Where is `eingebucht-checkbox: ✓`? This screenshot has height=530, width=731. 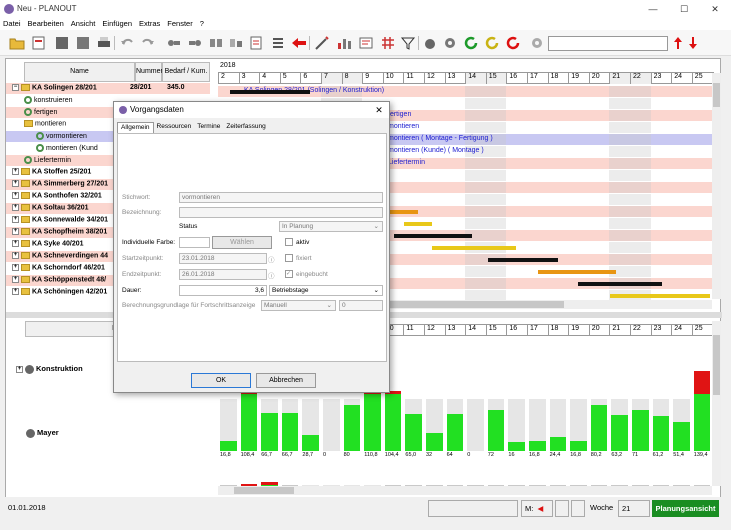
eingebucht-checkbox: ✓ is located at coordinates (289, 274).